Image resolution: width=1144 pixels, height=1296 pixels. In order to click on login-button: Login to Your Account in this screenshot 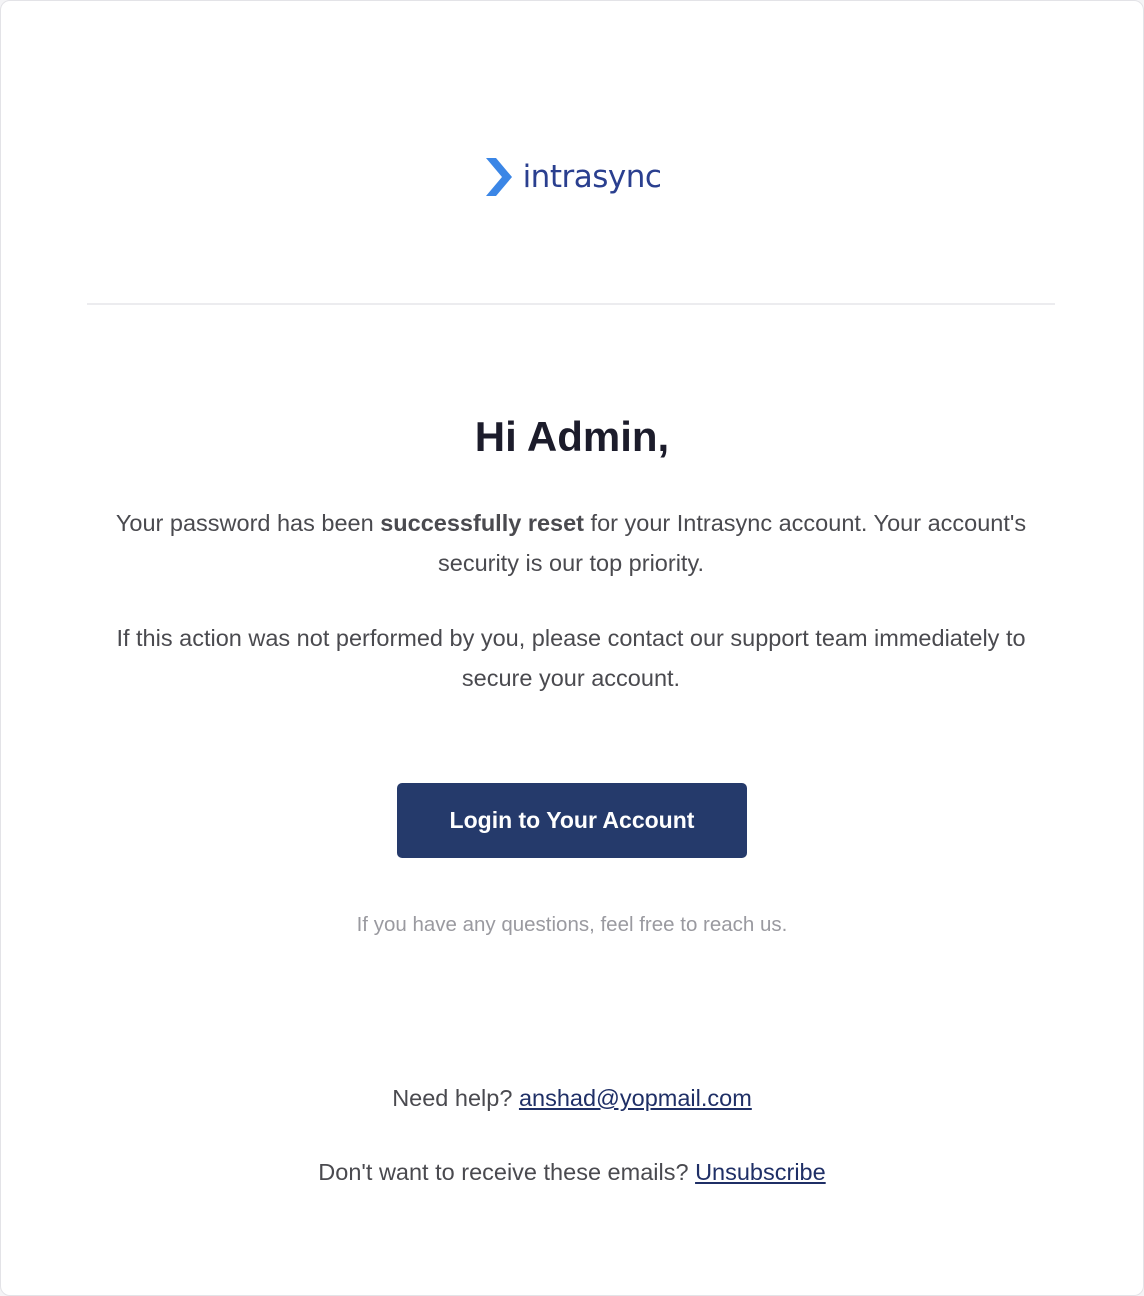, I will do `click(572, 820)`.